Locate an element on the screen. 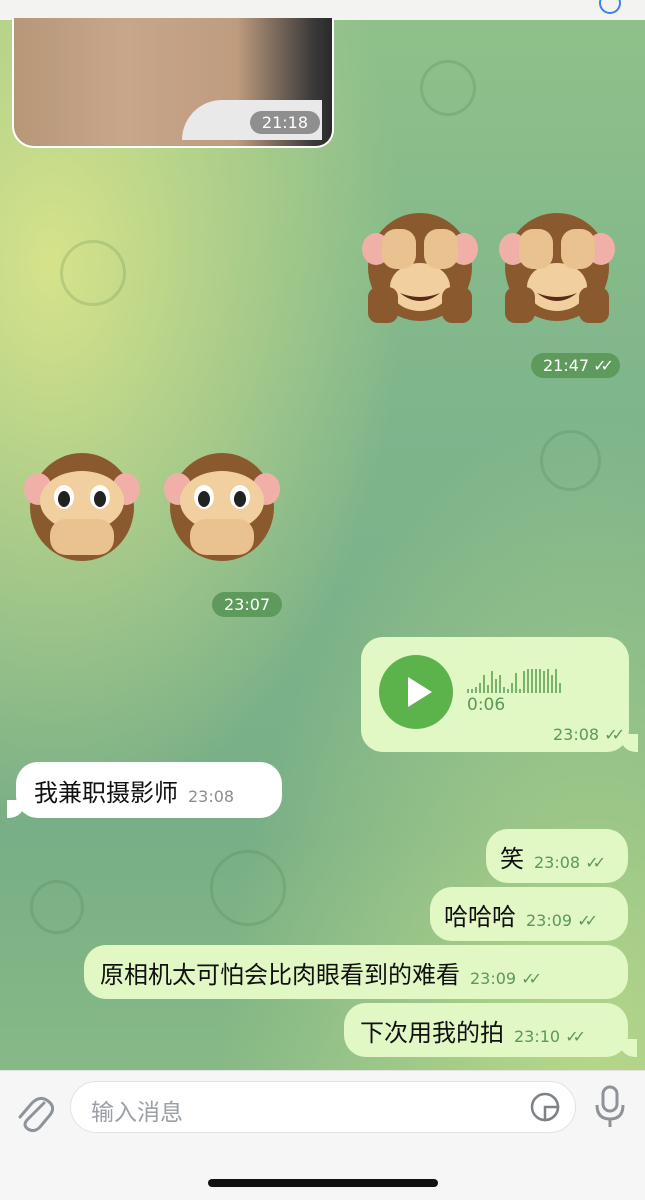  sticker-time-pill: 23:07 is located at coordinates (247, 604).